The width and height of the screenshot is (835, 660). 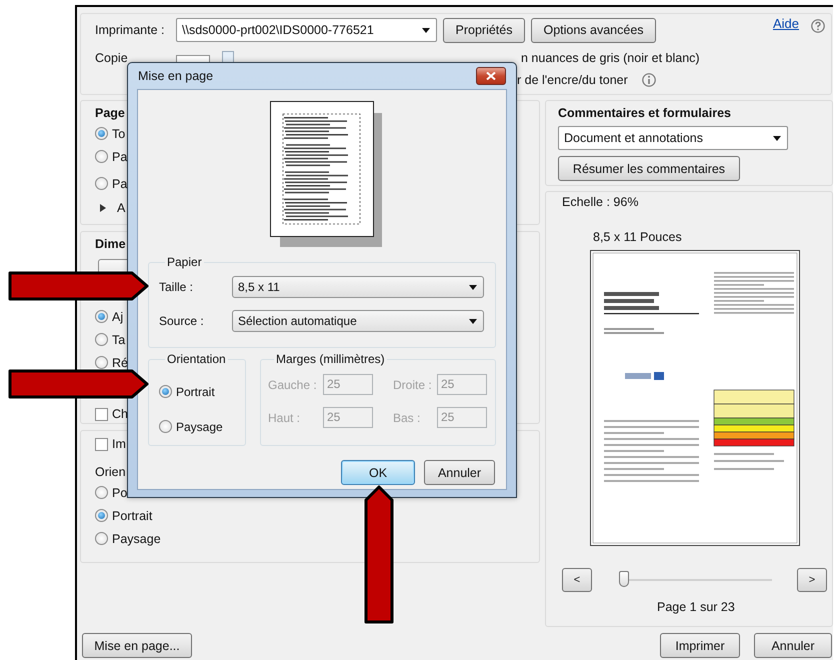 I want to click on comments-dropdown: Document et annotations, so click(x=673, y=138).